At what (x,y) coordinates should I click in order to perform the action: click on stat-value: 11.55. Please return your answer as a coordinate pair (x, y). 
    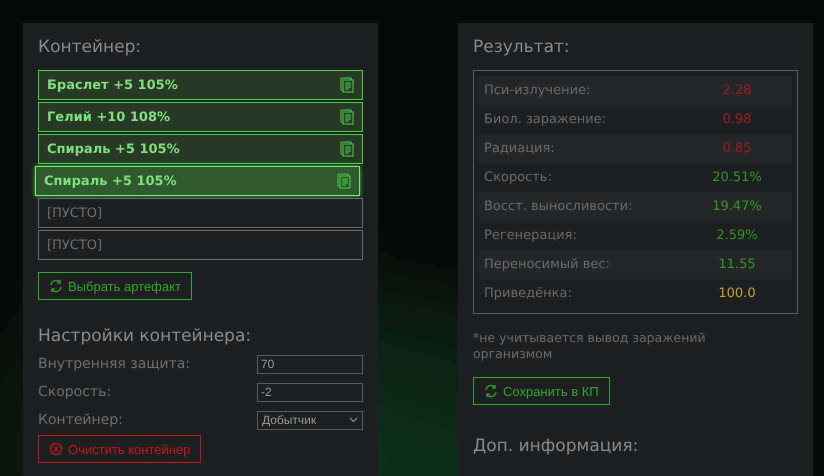
    Looking at the image, I should click on (737, 264).